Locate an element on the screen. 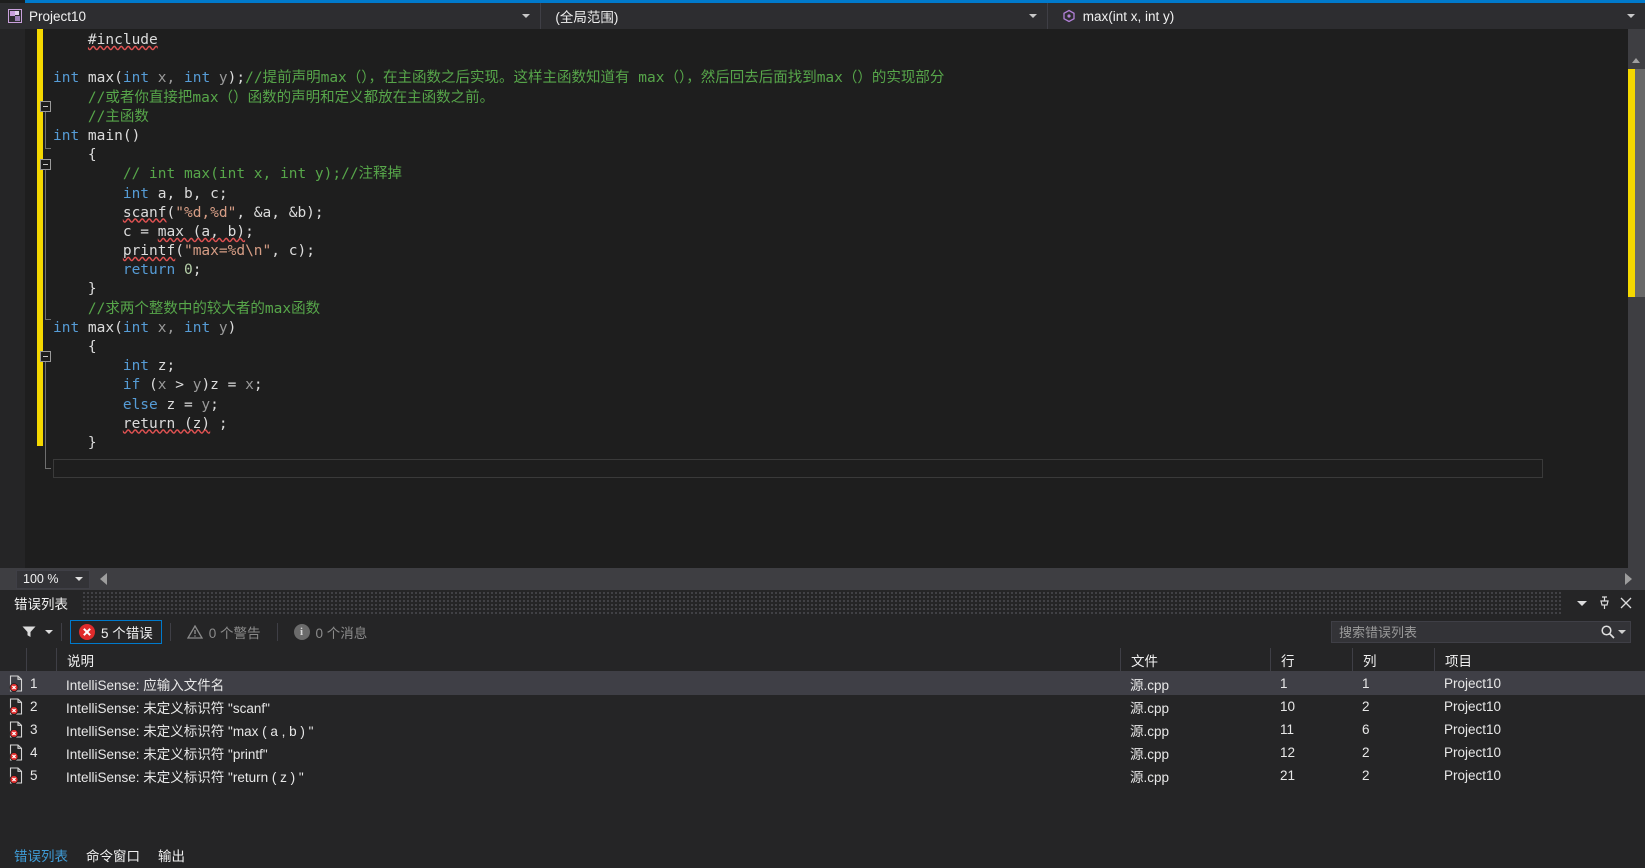 The width and height of the screenshot is (1645, 868). panel-drag-dots is located at coordinates (822, 603).